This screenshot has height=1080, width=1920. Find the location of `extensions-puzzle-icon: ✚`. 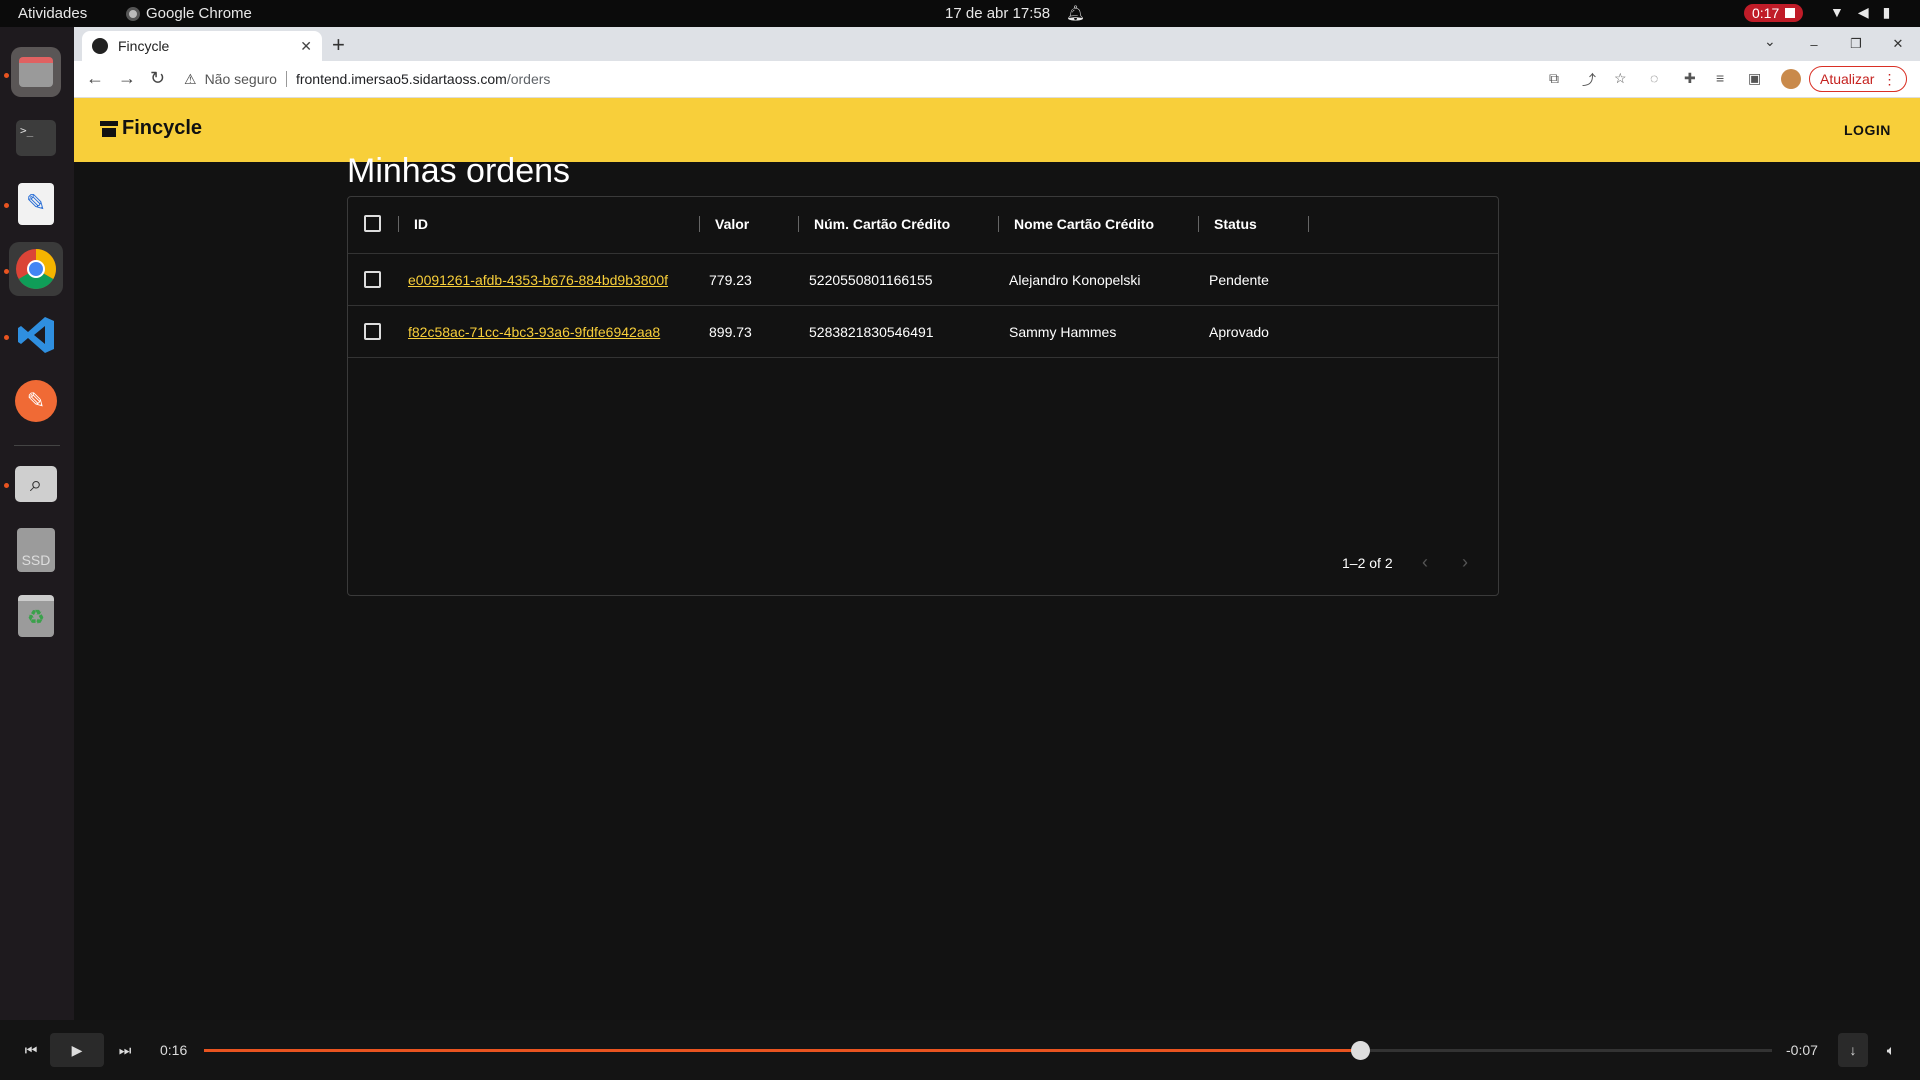

extensions-puzzle-icon: ✚ is located at coordinates (1690, 78).